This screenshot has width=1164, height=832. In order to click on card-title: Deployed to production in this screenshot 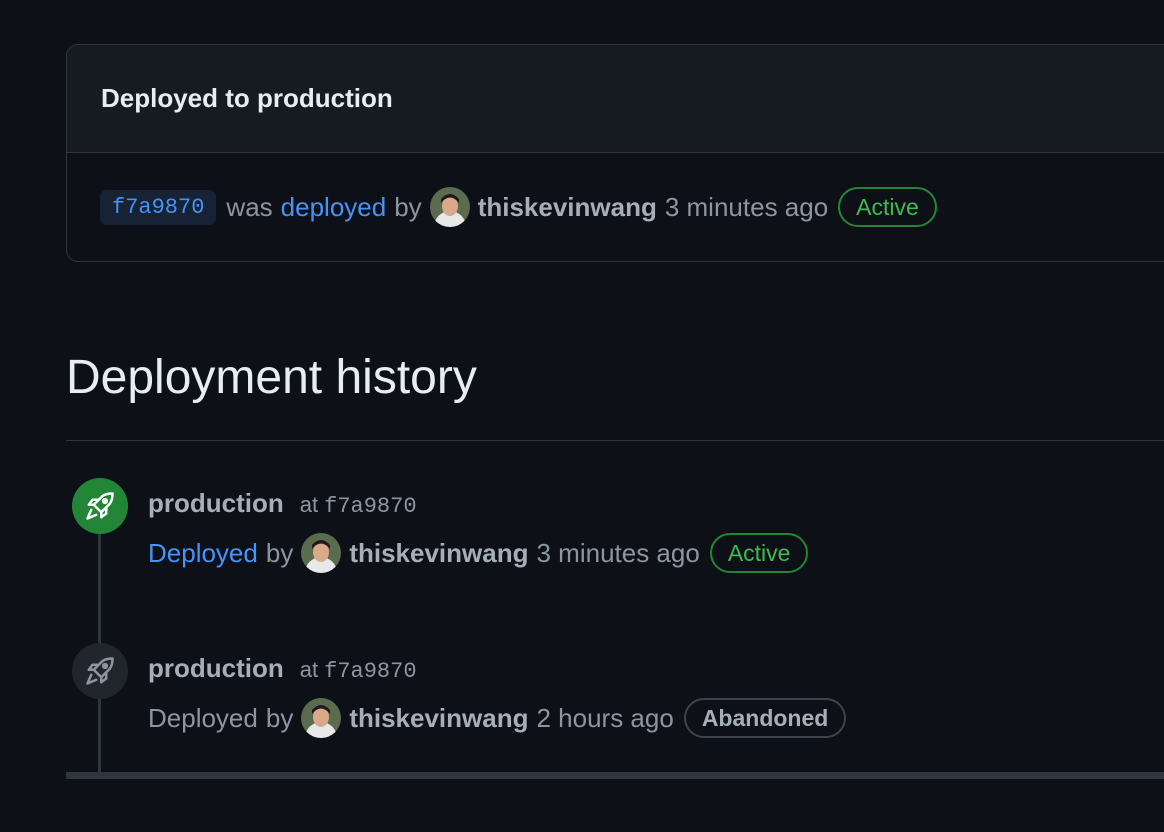, I will do `click(615, 99)`.